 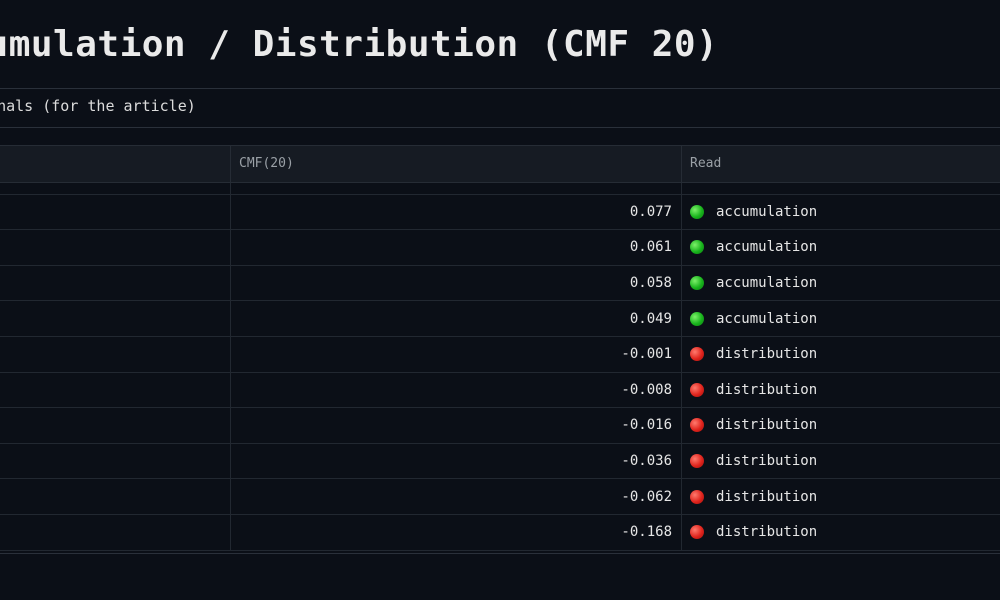 I want to click on cmf-value: -0.001, so click(x=455, y=354).